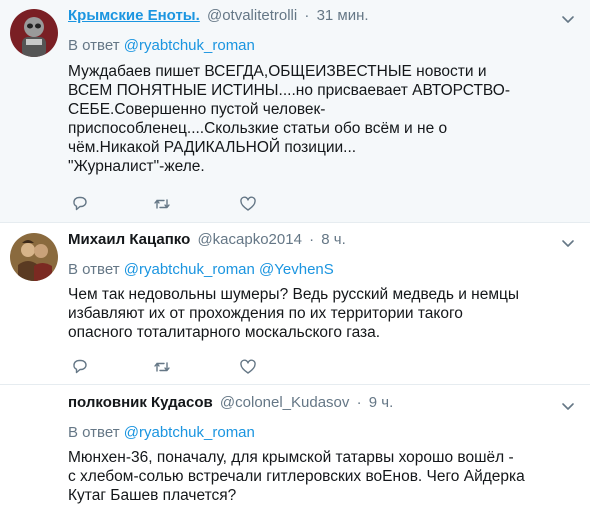 The height and width of the screenshot is (517, 590). What do you see at coordinates (333, 239) in the screenshot?
I see `timestamp: 8 ч.` at bounding box center [333, 239].